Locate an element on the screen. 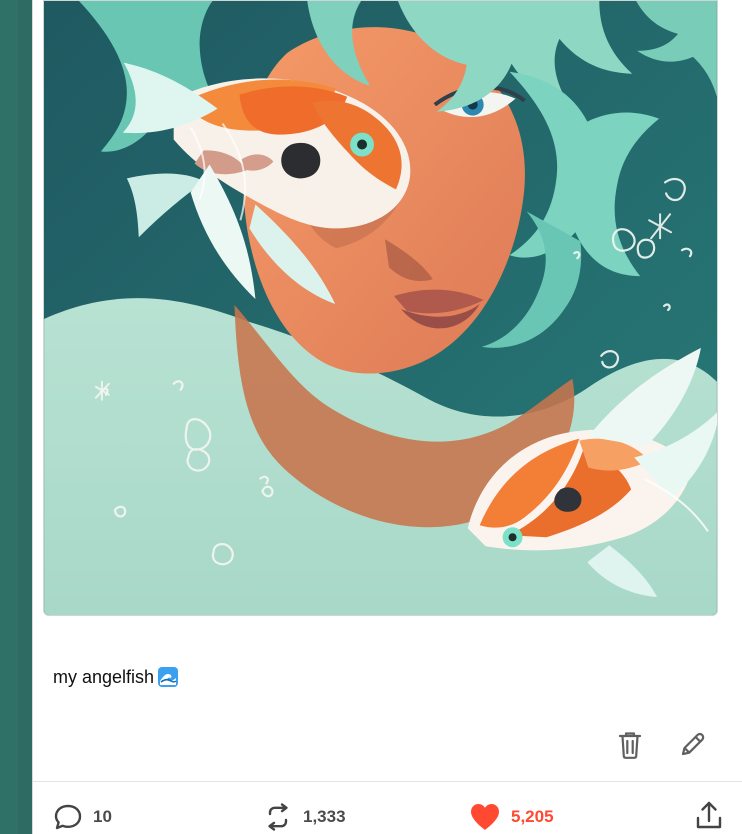 The height and width of the screenshot is (834, 742). trash-icon is located at coordinates (630, 745).